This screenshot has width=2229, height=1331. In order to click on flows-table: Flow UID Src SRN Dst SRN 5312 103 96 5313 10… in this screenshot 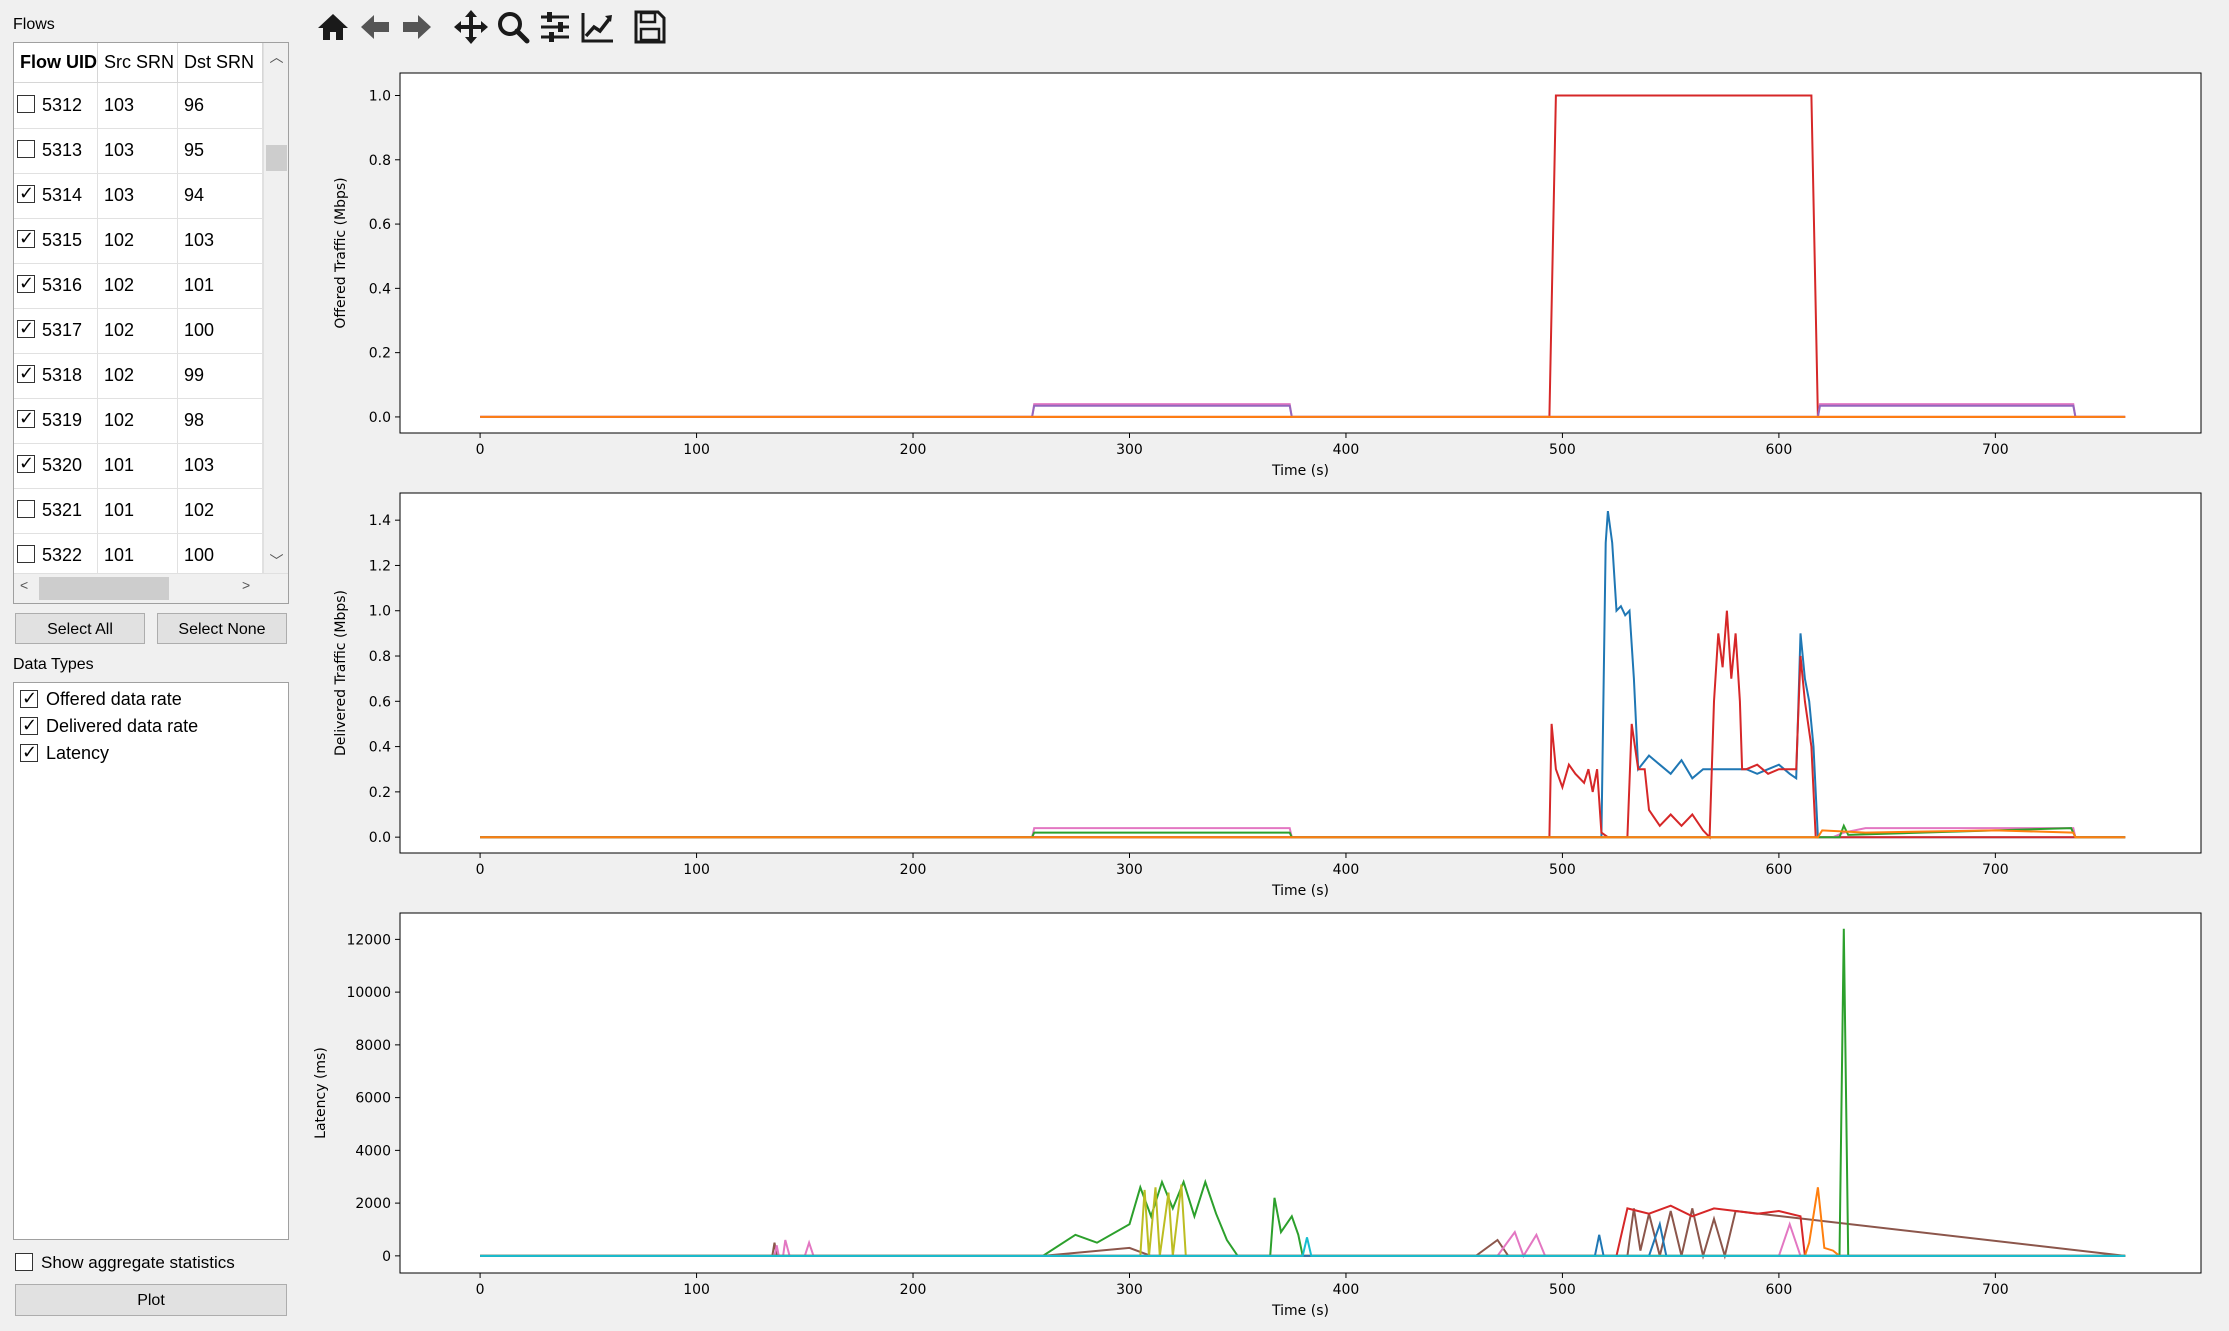, I will do `click(151, 323)`.